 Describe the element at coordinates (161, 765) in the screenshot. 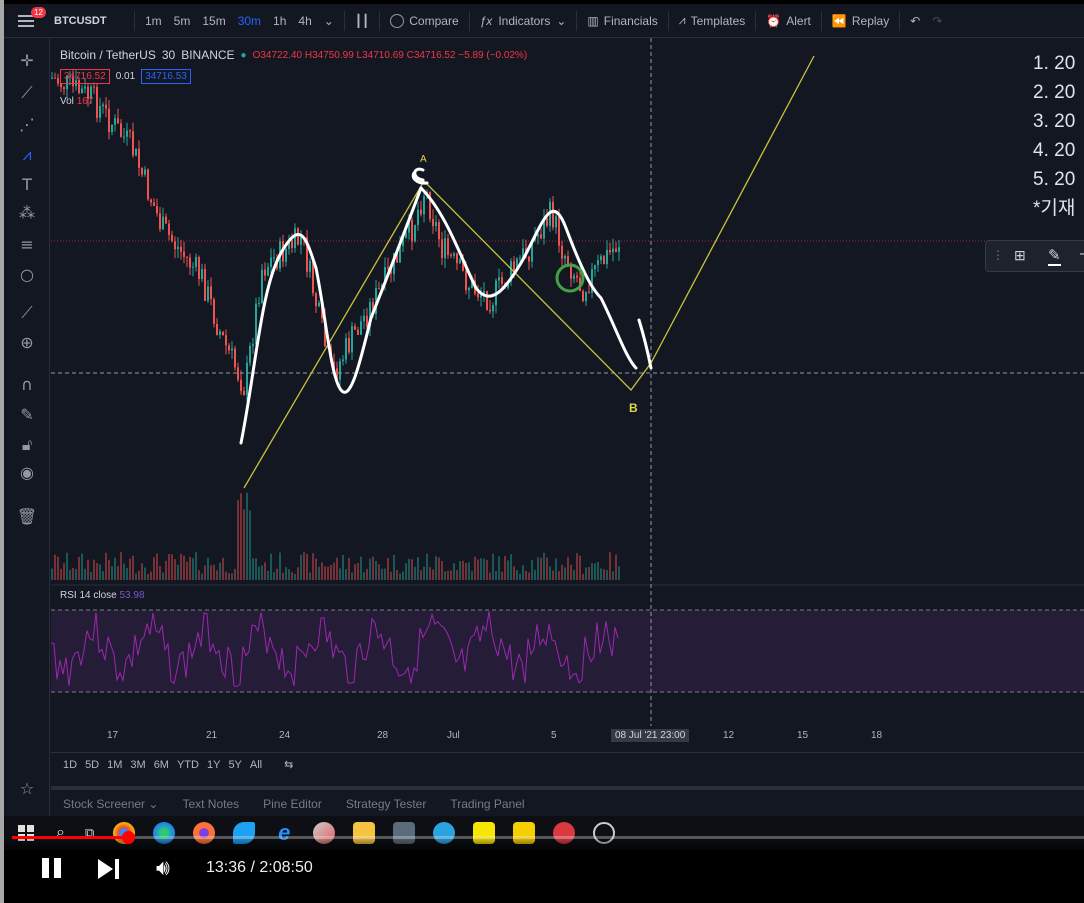

I see `range-6m: 6M` at that location.